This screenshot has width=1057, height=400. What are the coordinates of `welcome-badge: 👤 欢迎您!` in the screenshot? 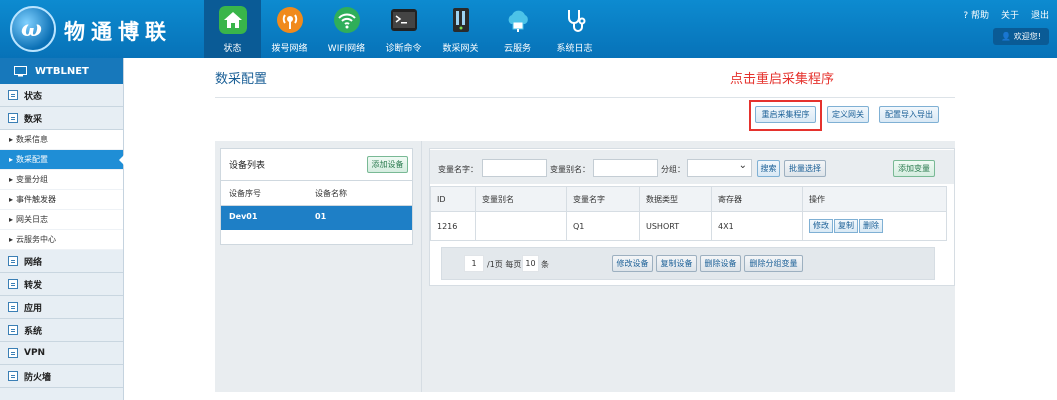 It's located at (1021, 36).